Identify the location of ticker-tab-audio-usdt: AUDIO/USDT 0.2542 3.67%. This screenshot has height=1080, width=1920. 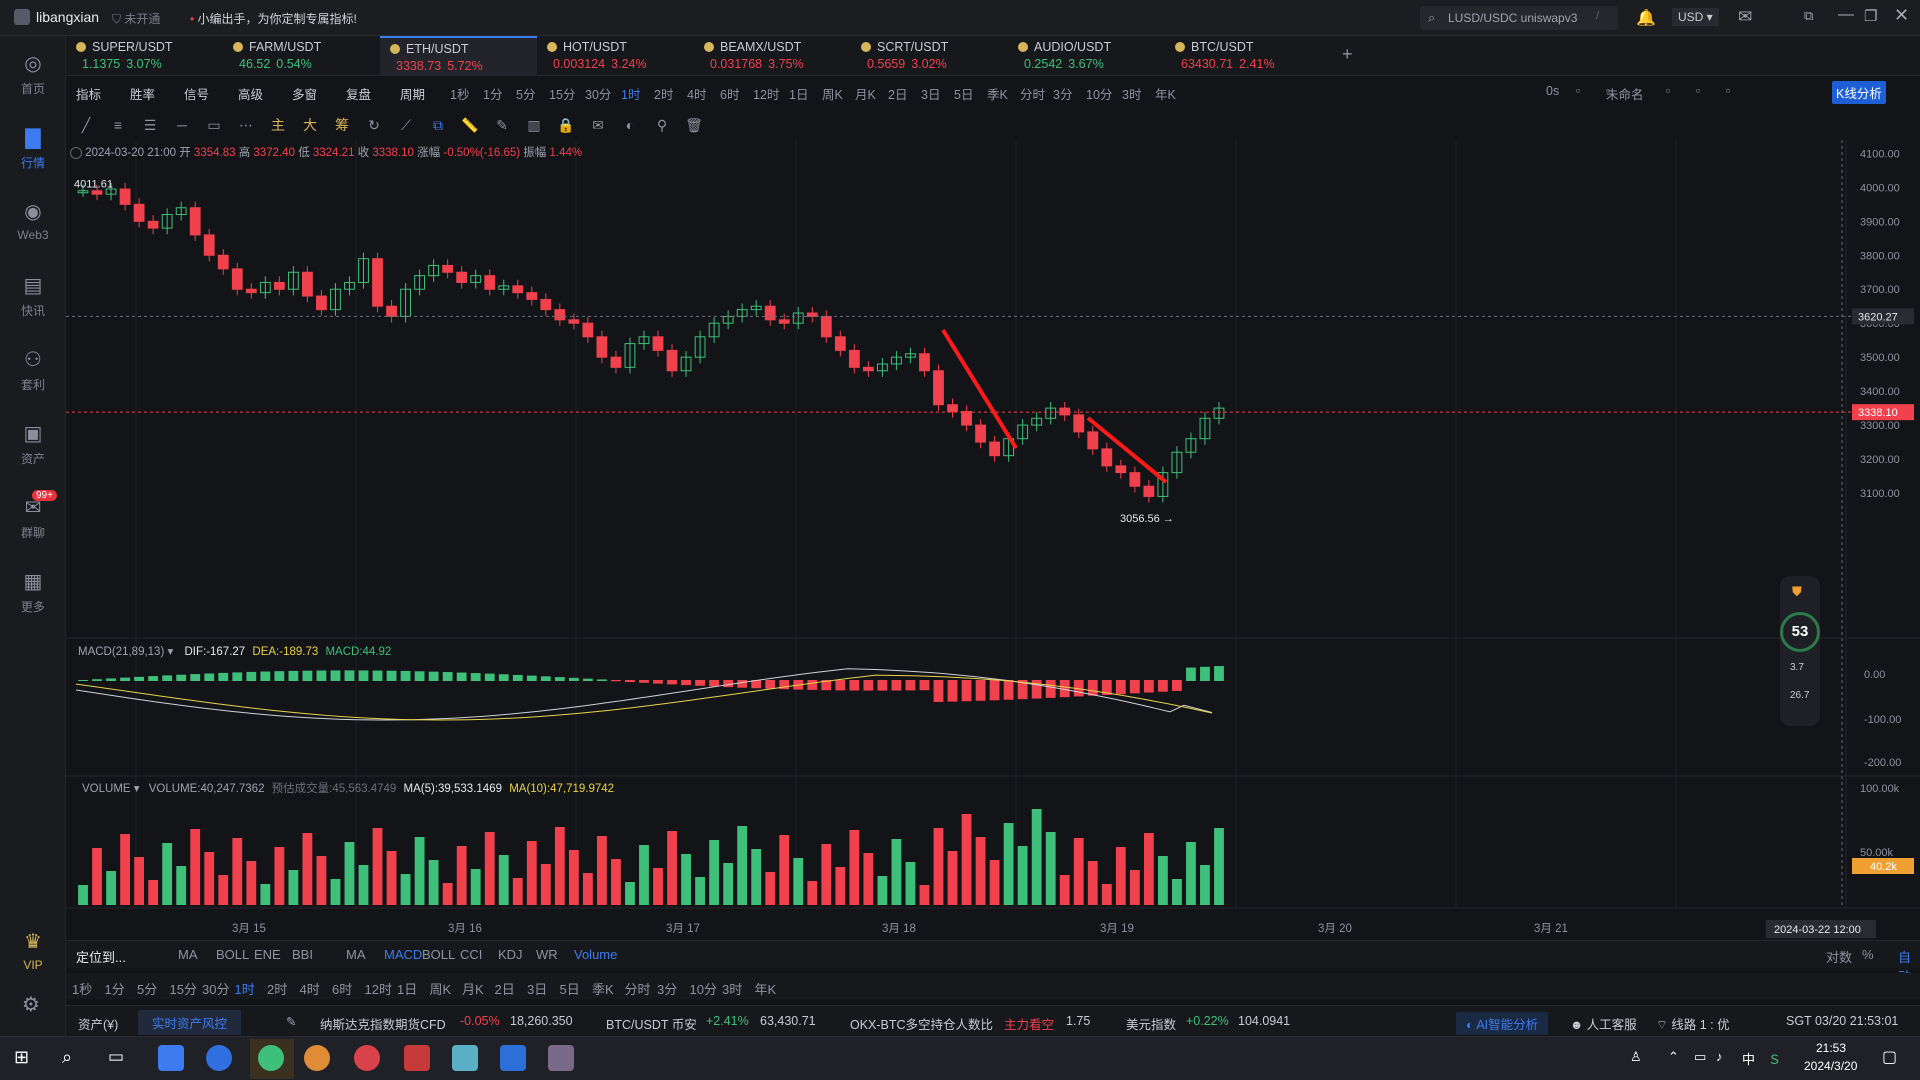
(1086, 56).